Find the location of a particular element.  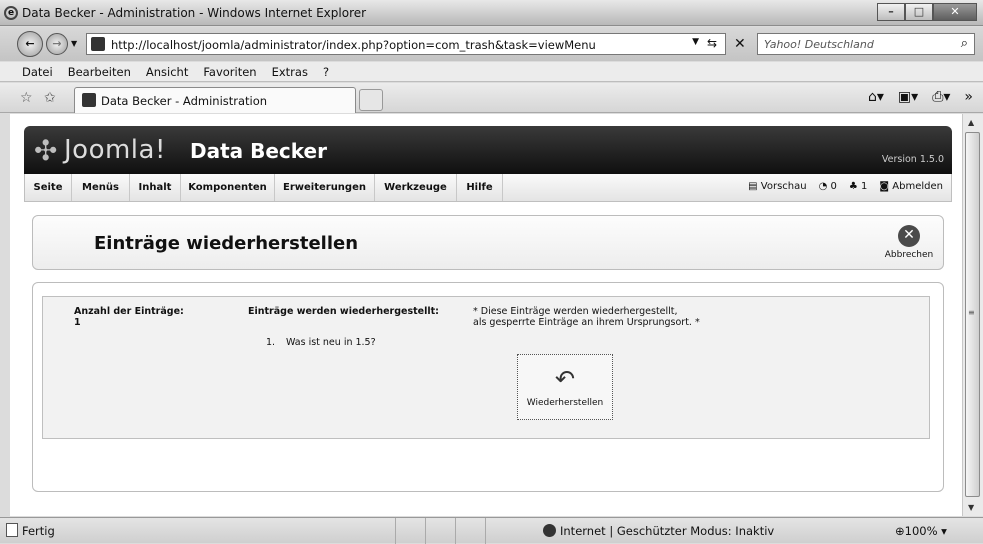

window-controls: – □ ✕ is located at coordinates (927, 12).